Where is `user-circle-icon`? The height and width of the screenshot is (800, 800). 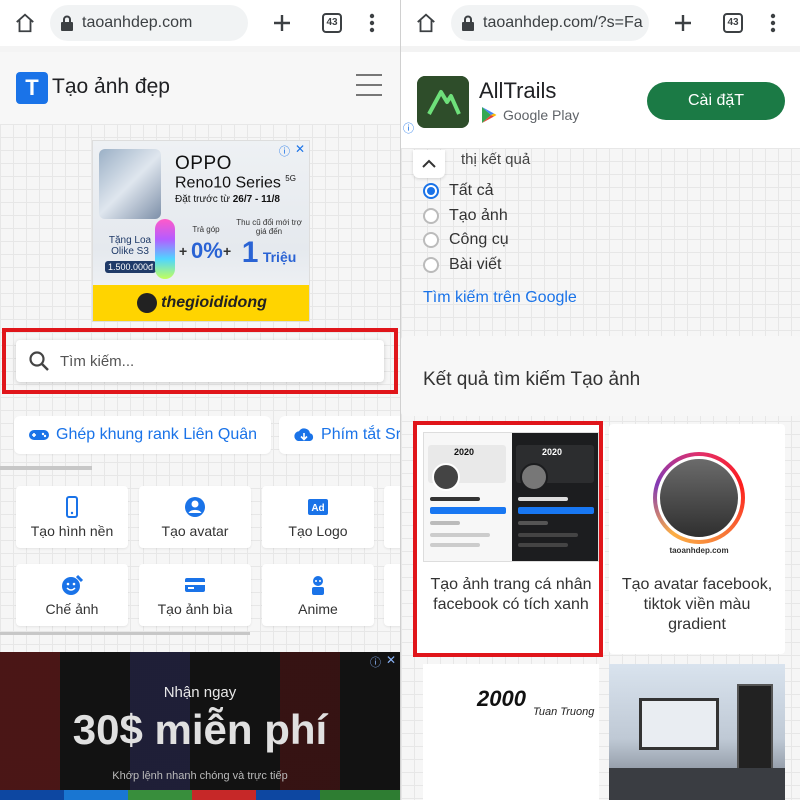 user-circle-icon is located at coordinates (195, 507).